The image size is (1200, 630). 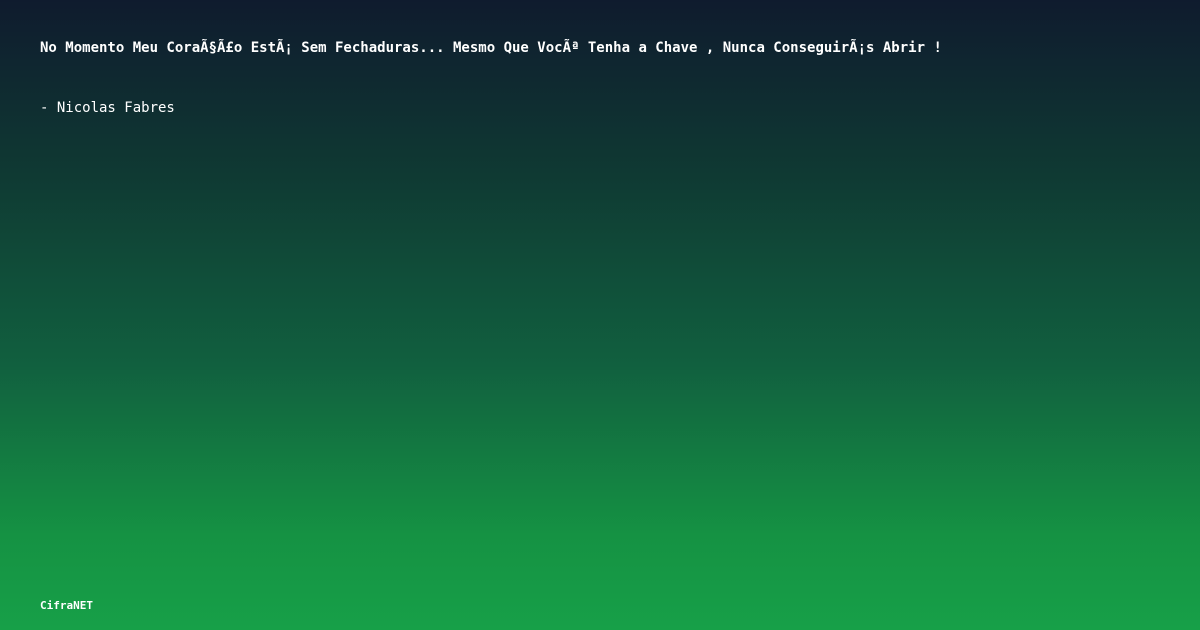 I want to click on brand-logo-text: CifraNET, so click(x=66, y=605).